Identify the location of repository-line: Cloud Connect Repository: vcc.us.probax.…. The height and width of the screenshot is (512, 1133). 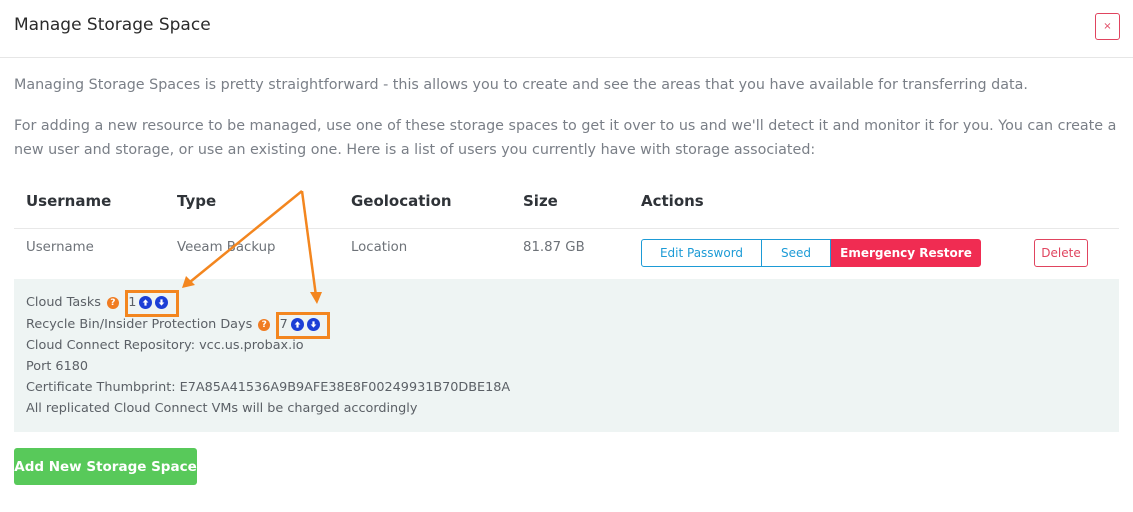
(165, 345).